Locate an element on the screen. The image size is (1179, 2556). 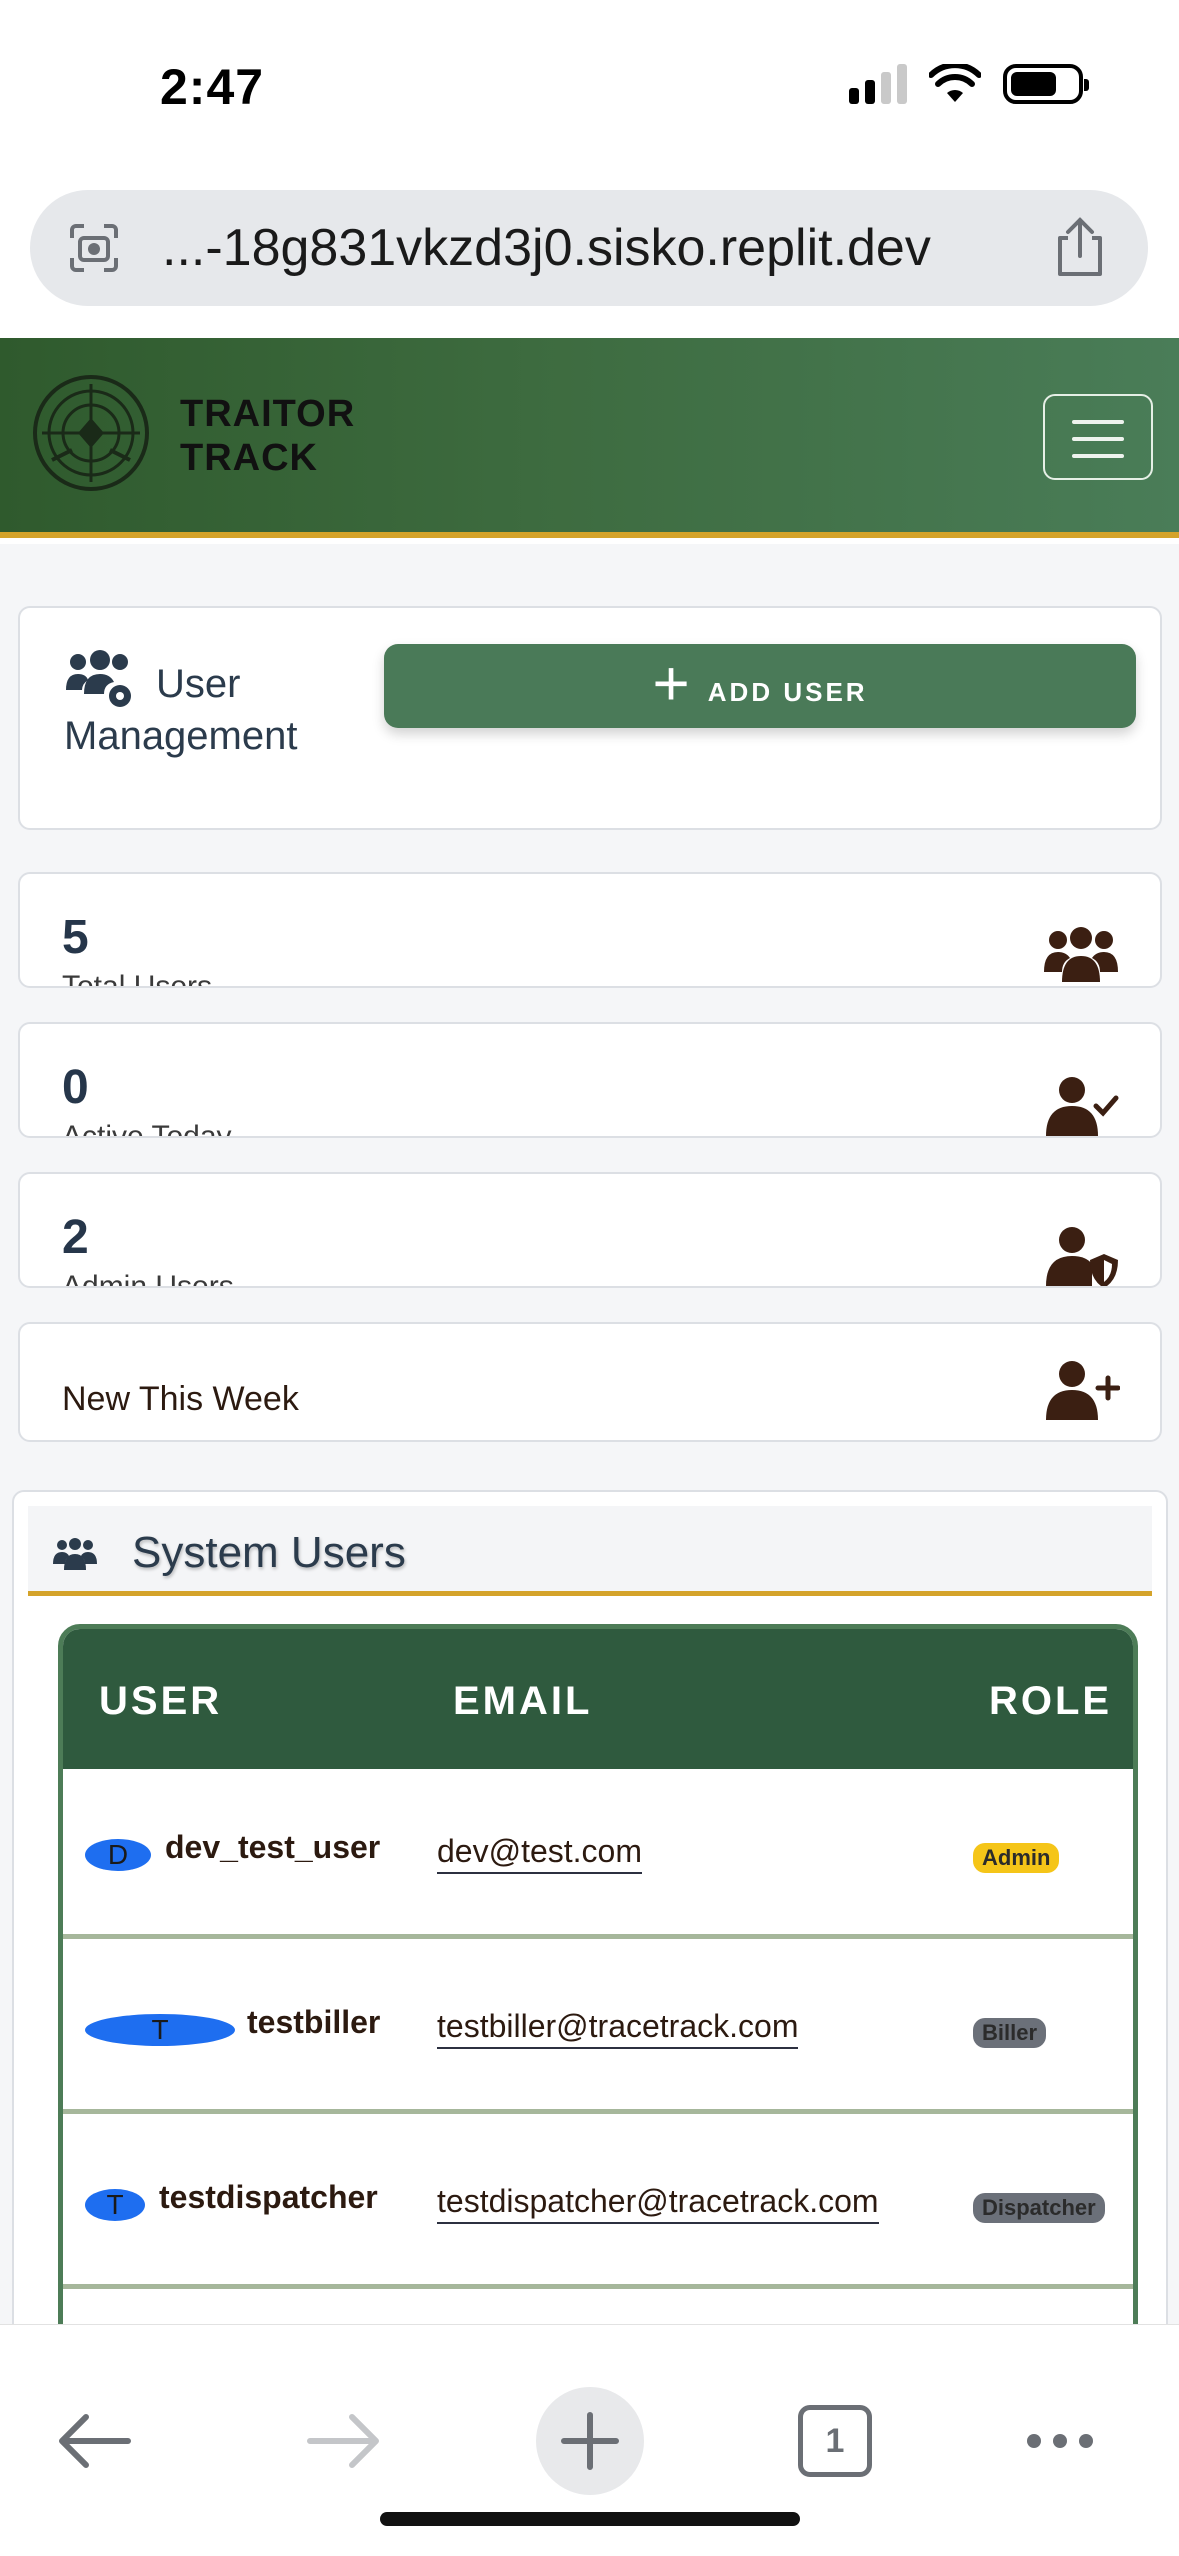
brand-name: TRAITOR TRACK is located at coordinates (290, 436).